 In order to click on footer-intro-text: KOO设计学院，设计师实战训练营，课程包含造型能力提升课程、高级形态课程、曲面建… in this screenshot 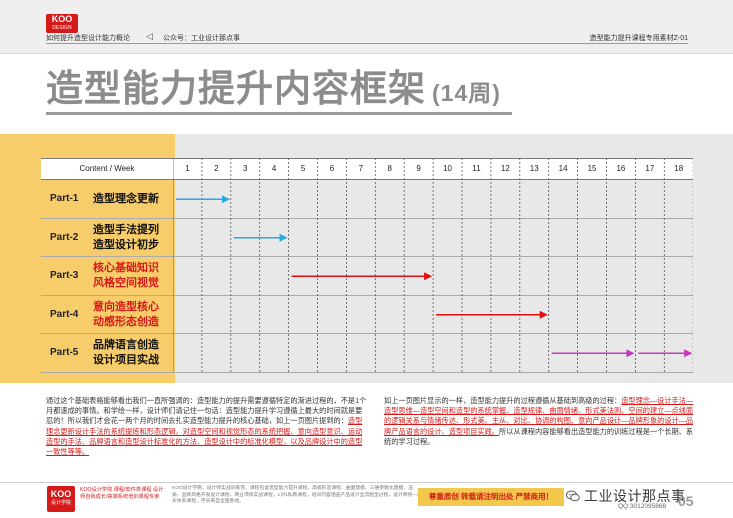, I will do `click(297, 495)`.